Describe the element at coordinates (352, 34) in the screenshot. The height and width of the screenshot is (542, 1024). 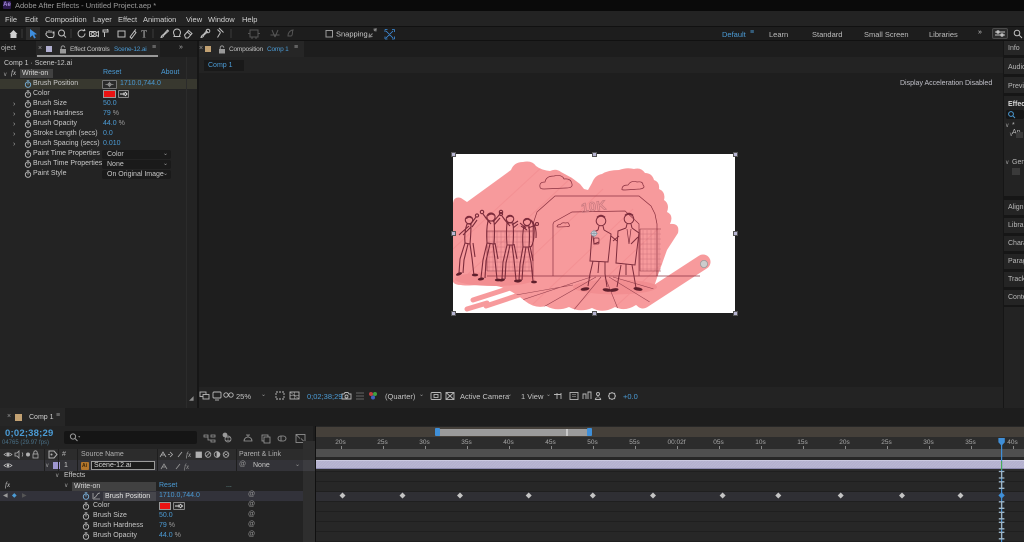
I see `svg-text: Snapping` at that location.